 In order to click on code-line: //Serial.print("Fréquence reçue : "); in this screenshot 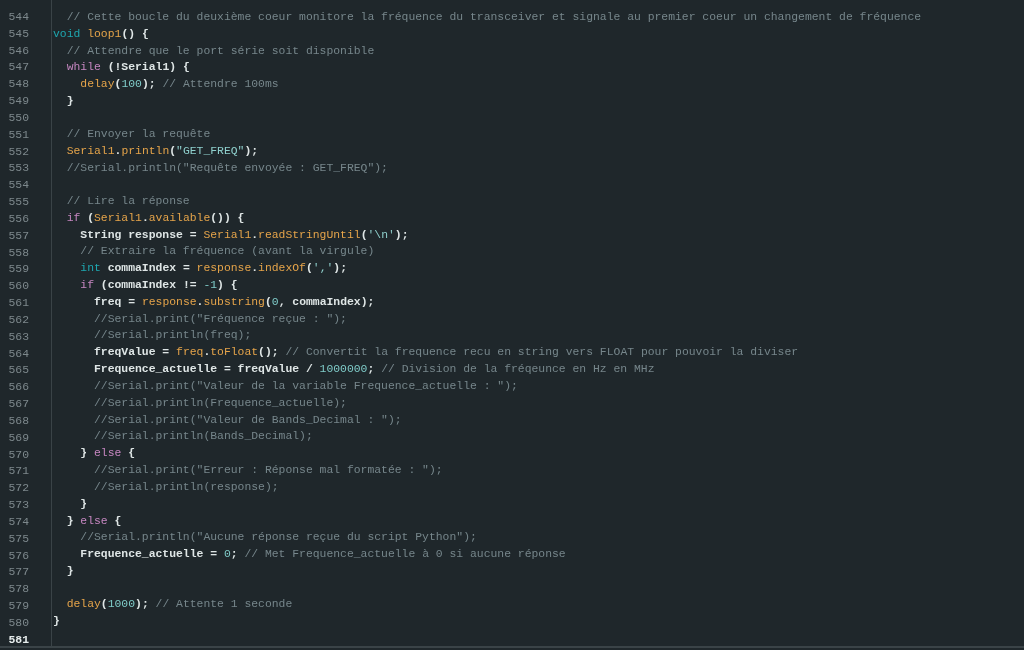, I will do `click(220, 318)`.